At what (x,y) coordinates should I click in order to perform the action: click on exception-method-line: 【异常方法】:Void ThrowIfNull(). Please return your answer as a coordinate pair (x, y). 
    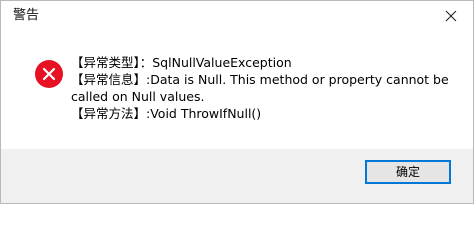
    Looking at the image, I should click on (166, 113).